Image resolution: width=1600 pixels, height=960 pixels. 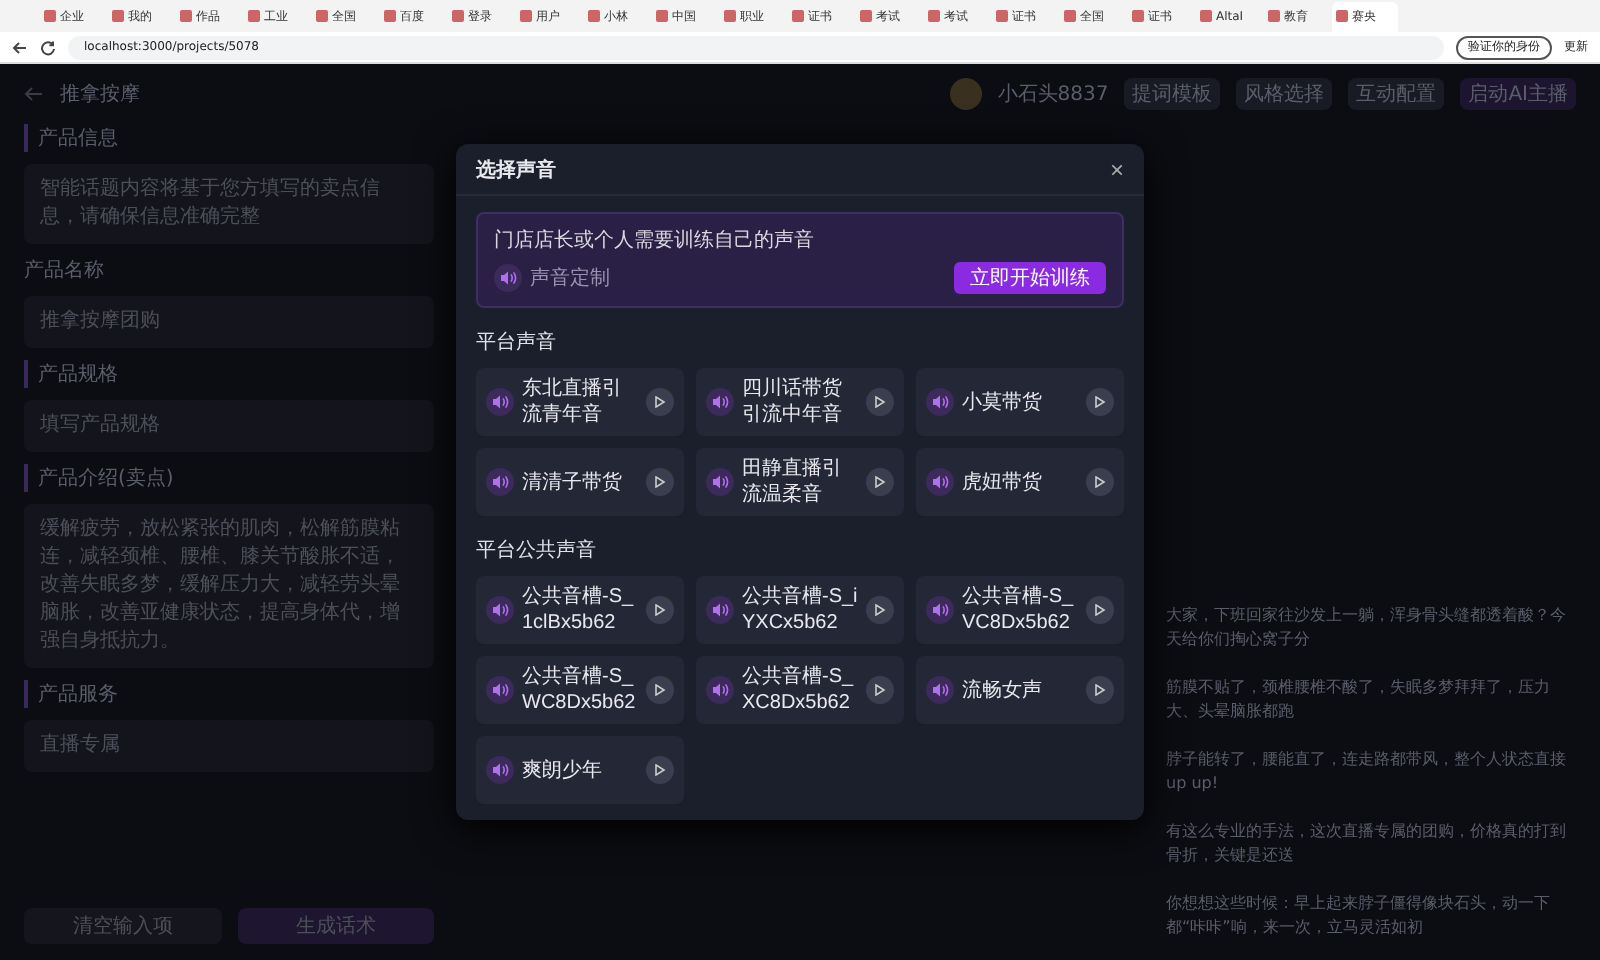 I want to click on field-label: 产品服务, so click(x=229, y=694).